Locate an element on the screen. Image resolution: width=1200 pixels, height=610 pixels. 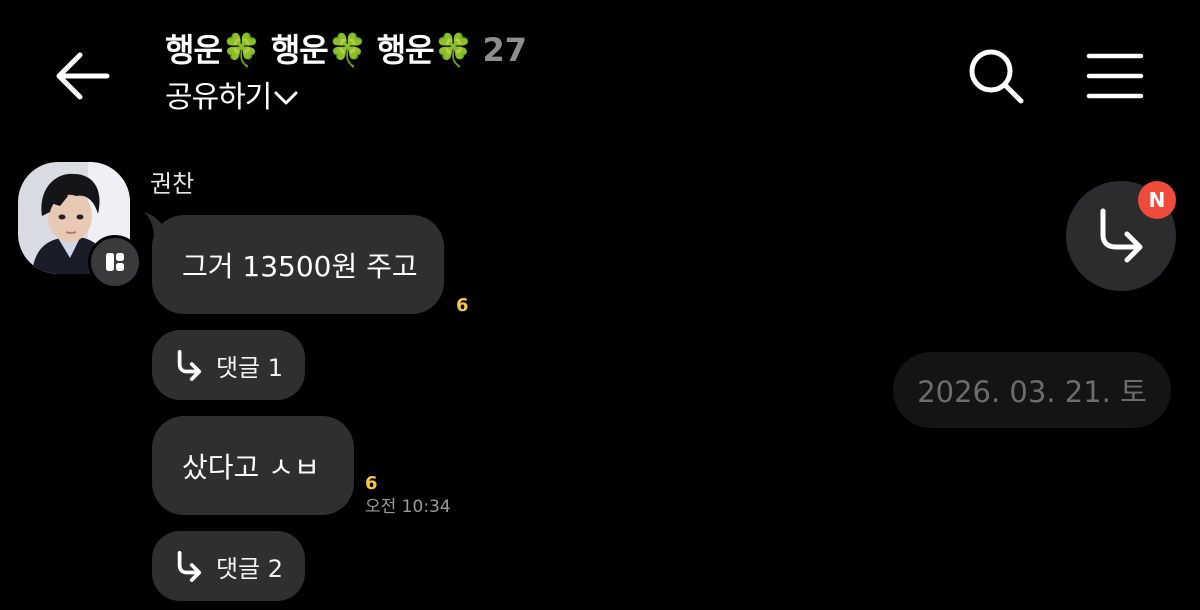
new-badge: N is located at coordinates (1157, 200).